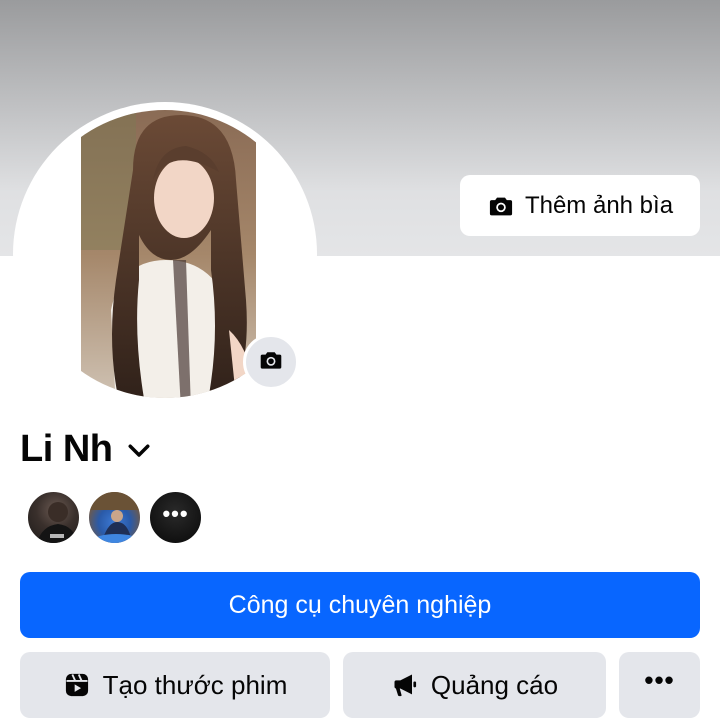 The height and width of the screenshot is (720, 720). What do you see at coordinates (405, 685) in the screenshot?
I see `megaphone-icon` at bounding box center [405, 685].